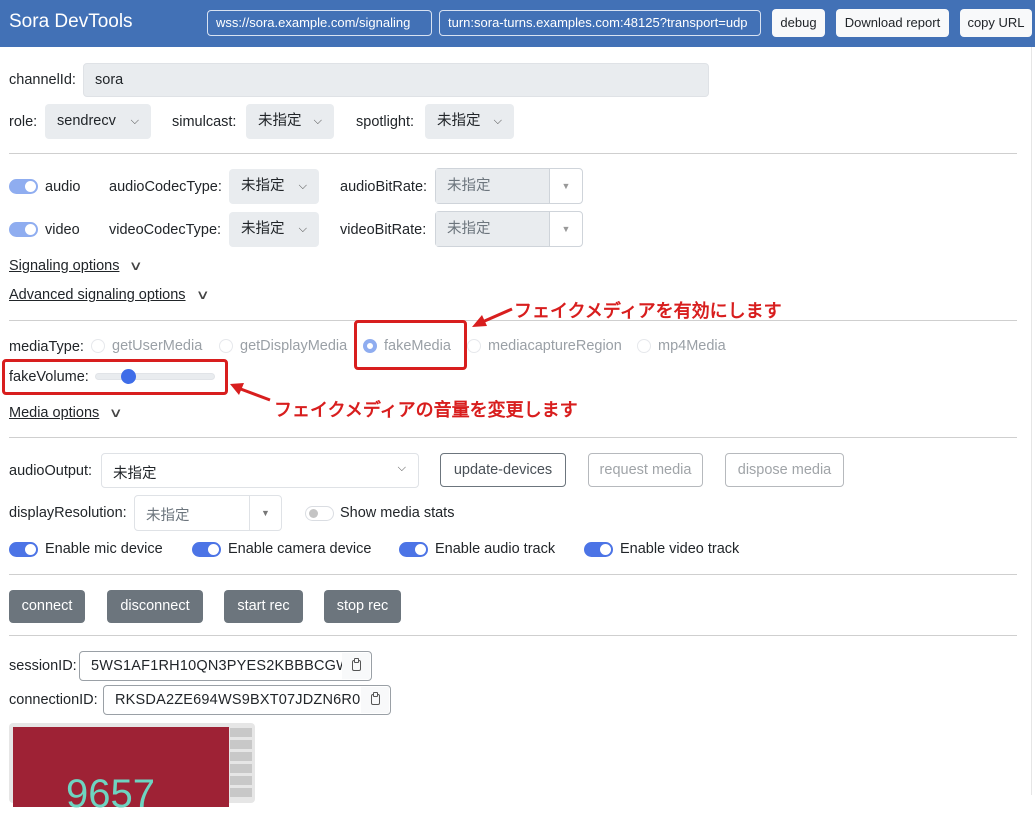 The height and width of the screenshot is (817, 1035). I want to click on download-report-button: Download report, so click(892, 23).